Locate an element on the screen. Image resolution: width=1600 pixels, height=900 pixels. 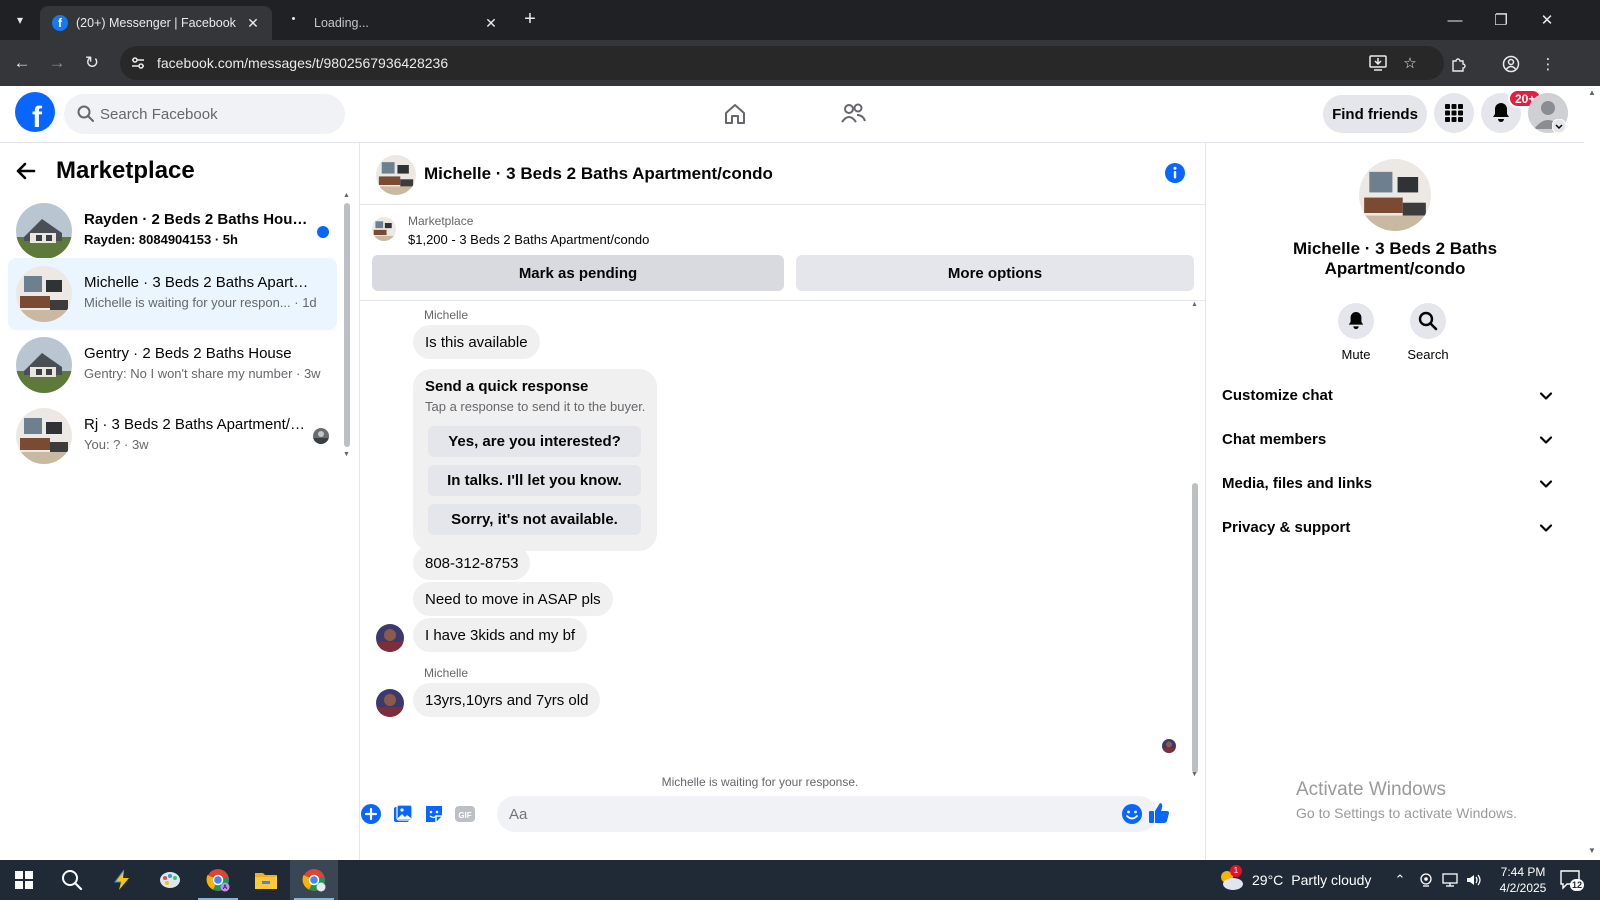
gif-icon: GIF is located at coordinates (465, 814).